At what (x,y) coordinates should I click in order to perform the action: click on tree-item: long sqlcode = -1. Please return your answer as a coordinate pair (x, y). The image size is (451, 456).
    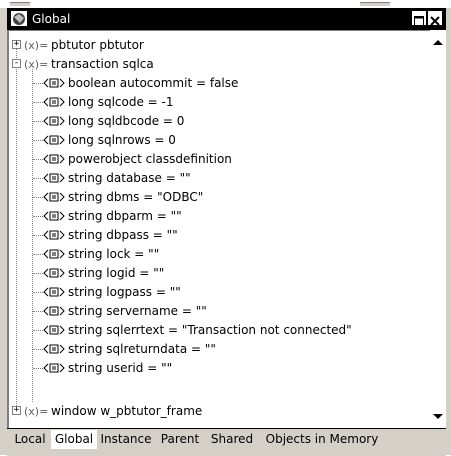
    Looking at the image, I should click on (219, 102).